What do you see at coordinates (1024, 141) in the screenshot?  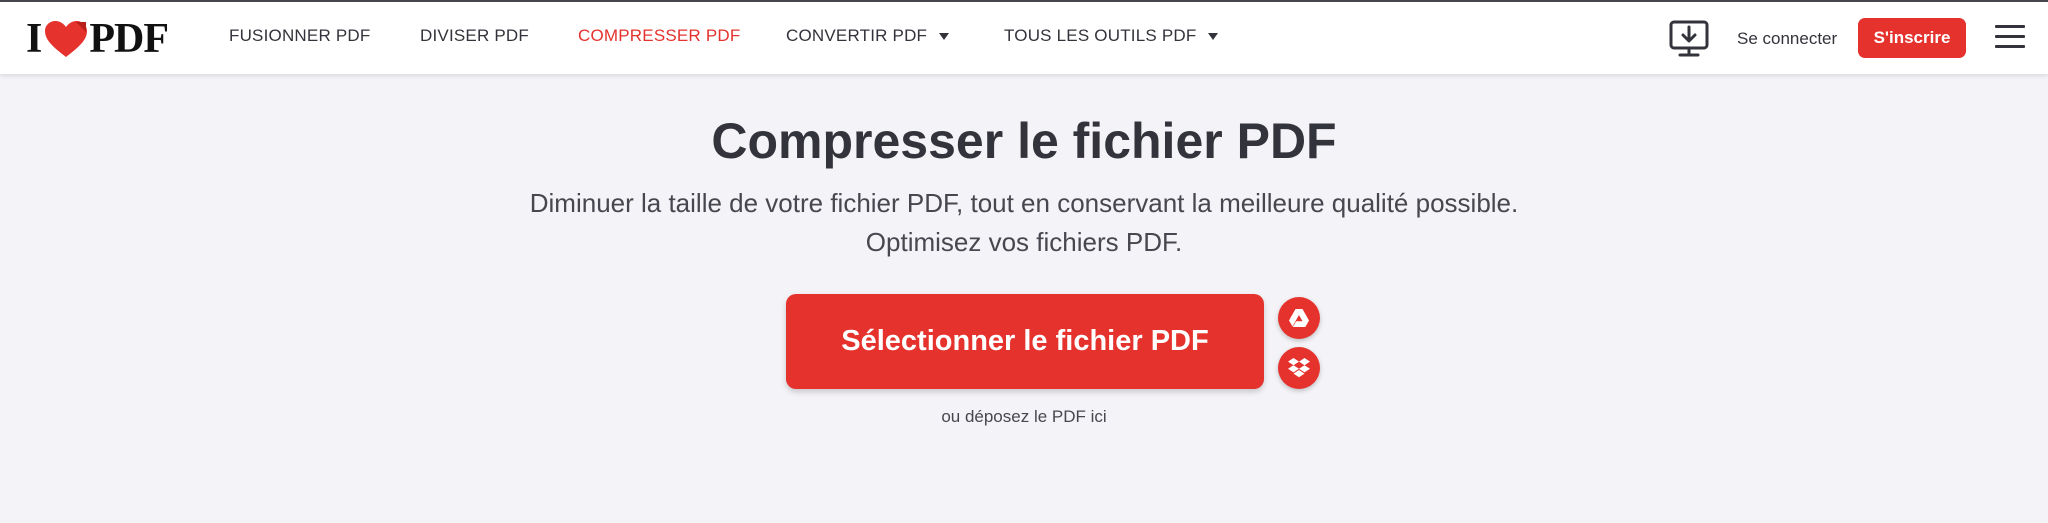 I see `page-title: Compresser le fichier PDF` at bounding box center [1024, 141].